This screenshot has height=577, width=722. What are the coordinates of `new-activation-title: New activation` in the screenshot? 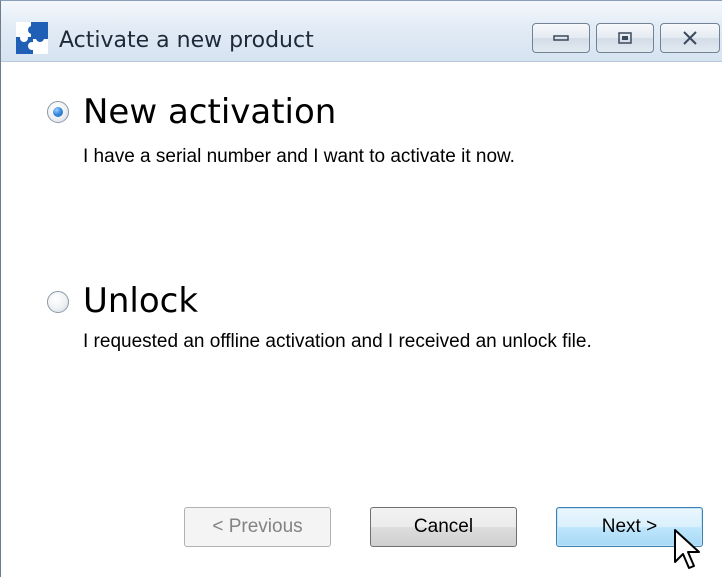 It's located at (209, 112).